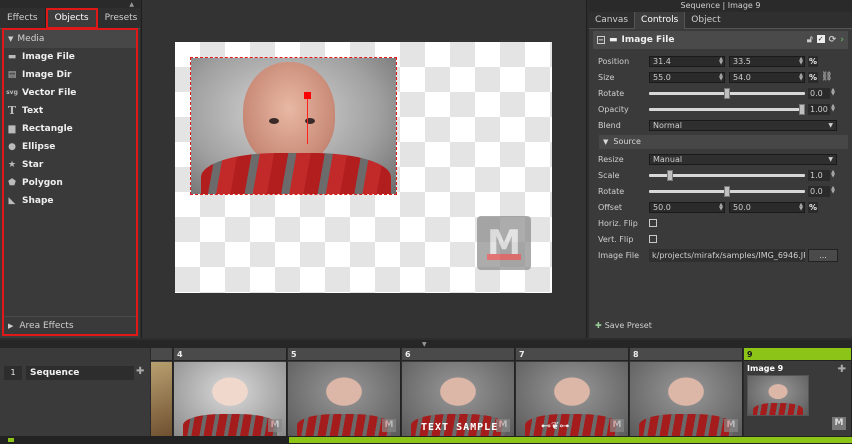  What do you see at coordinates (70, 325) in the screenshot?
I see `area-effects-header: ▶ Area Effects` at bounding box center [70, 325].